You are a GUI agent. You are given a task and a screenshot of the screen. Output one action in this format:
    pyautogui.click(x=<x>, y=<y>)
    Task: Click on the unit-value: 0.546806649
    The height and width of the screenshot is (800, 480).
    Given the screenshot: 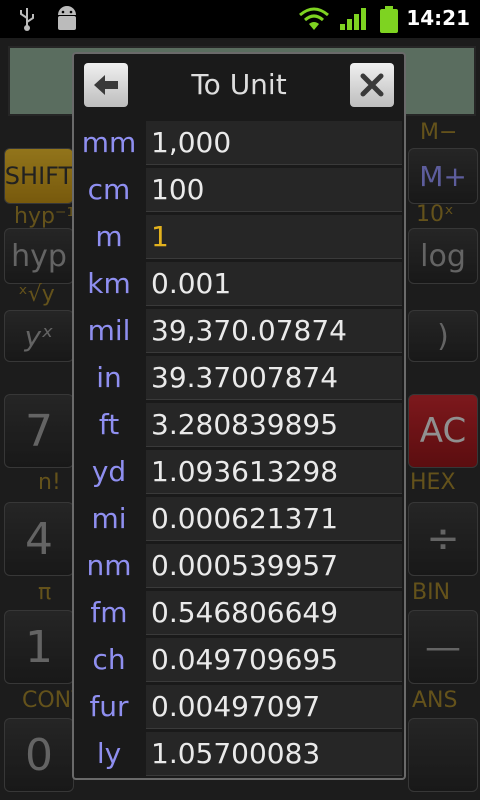 What is the action you would take?
    pyautogui.click(x=274, y=613)
    